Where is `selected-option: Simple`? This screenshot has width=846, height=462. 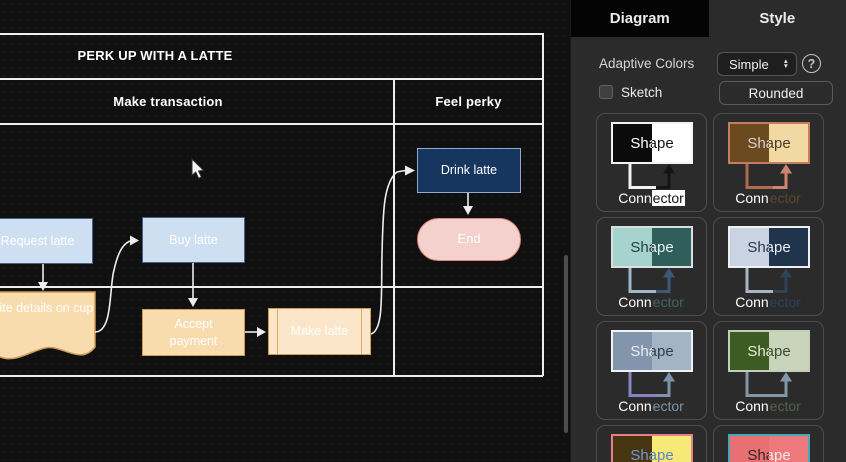 selected-option: Simple is located at coordinates (749, 64).